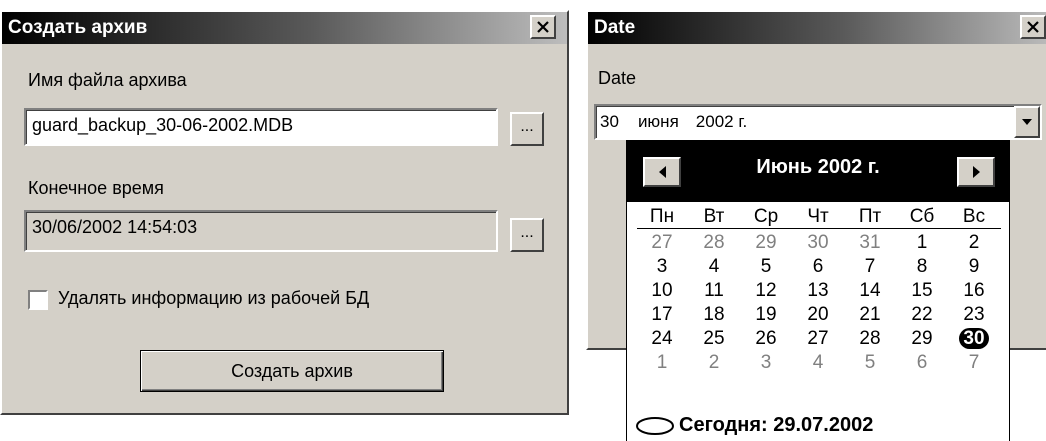 The image size is (1046, 441). What do you see at coordinates (974, 267) in the screenshot?
I see `calendar-day: 9` at bounding box center [974, 267].